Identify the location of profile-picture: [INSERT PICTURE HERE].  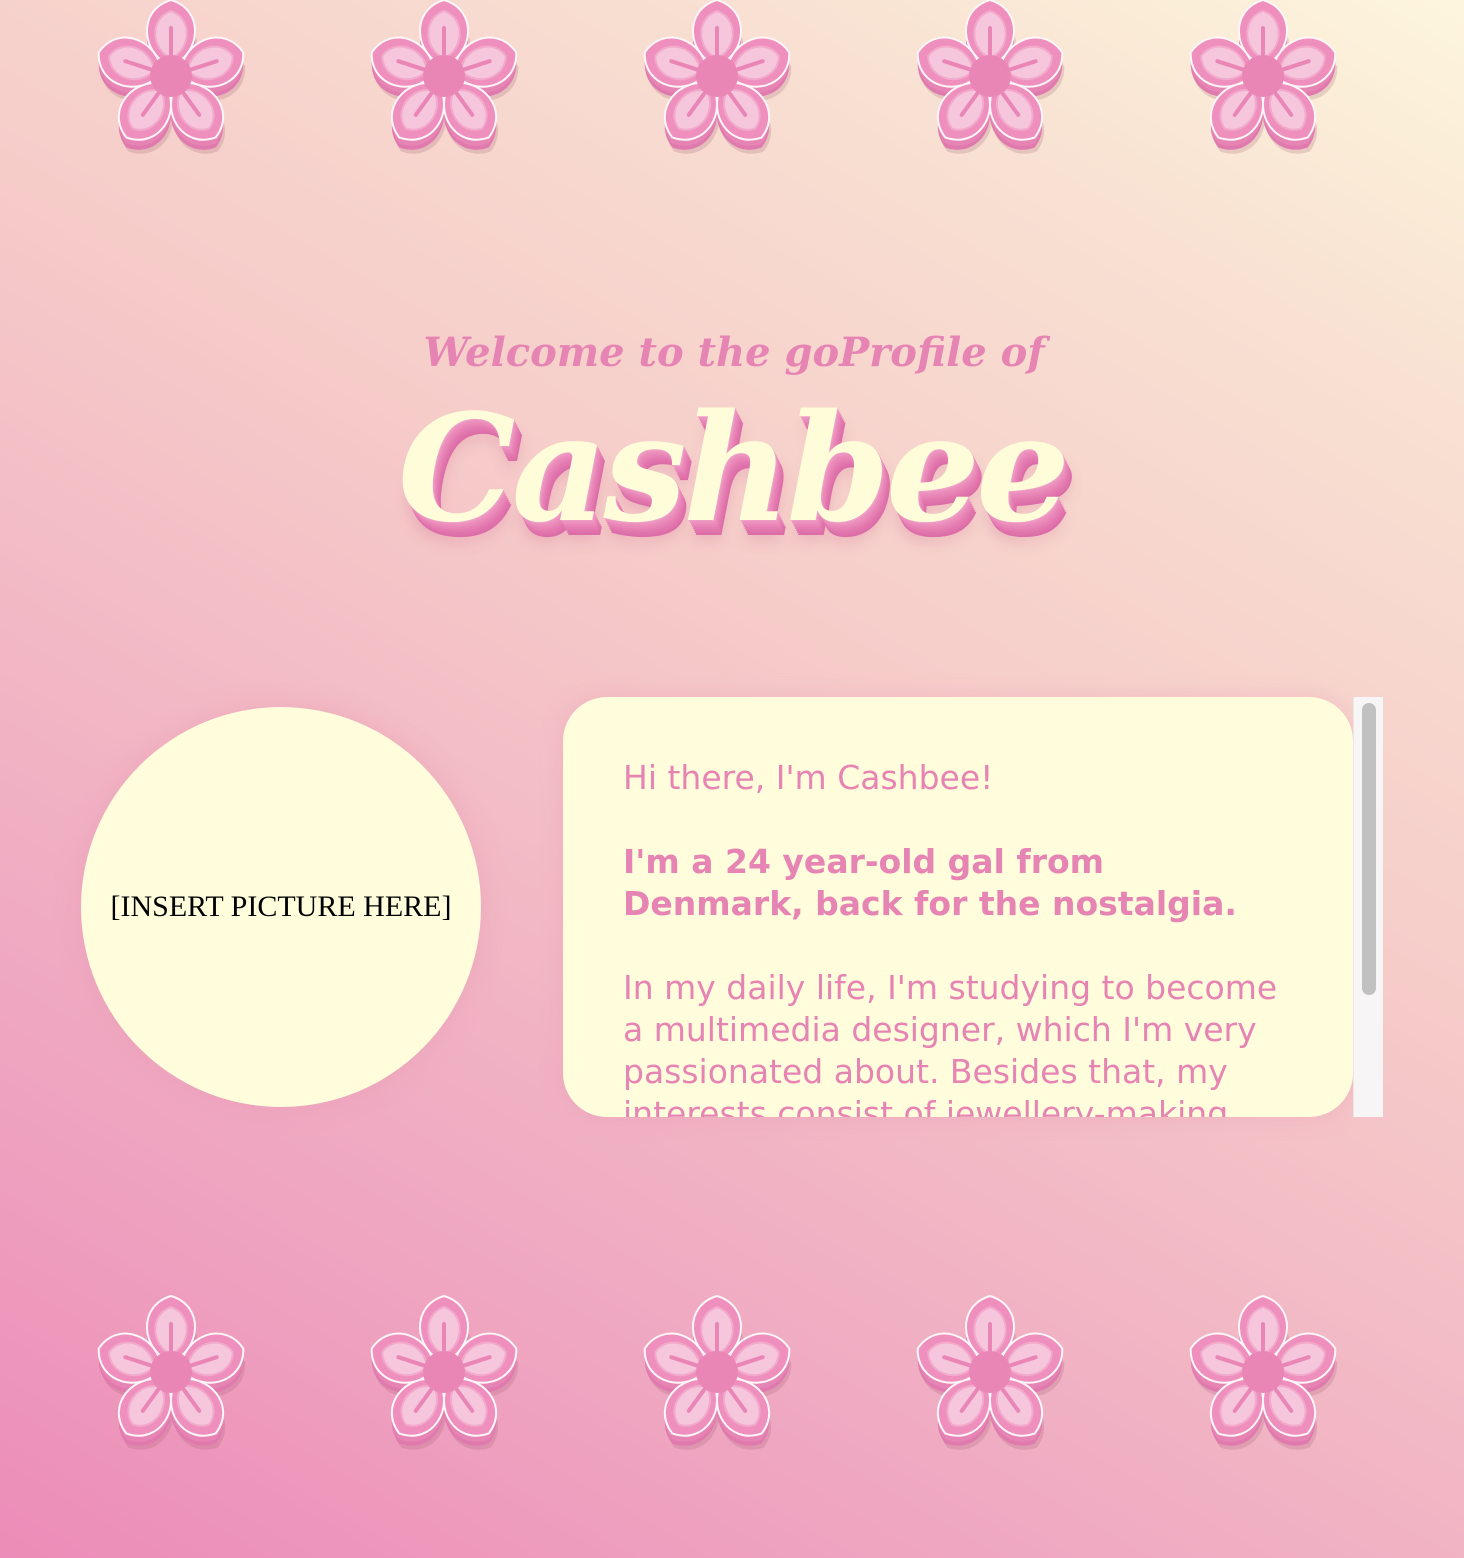
(281, 907).